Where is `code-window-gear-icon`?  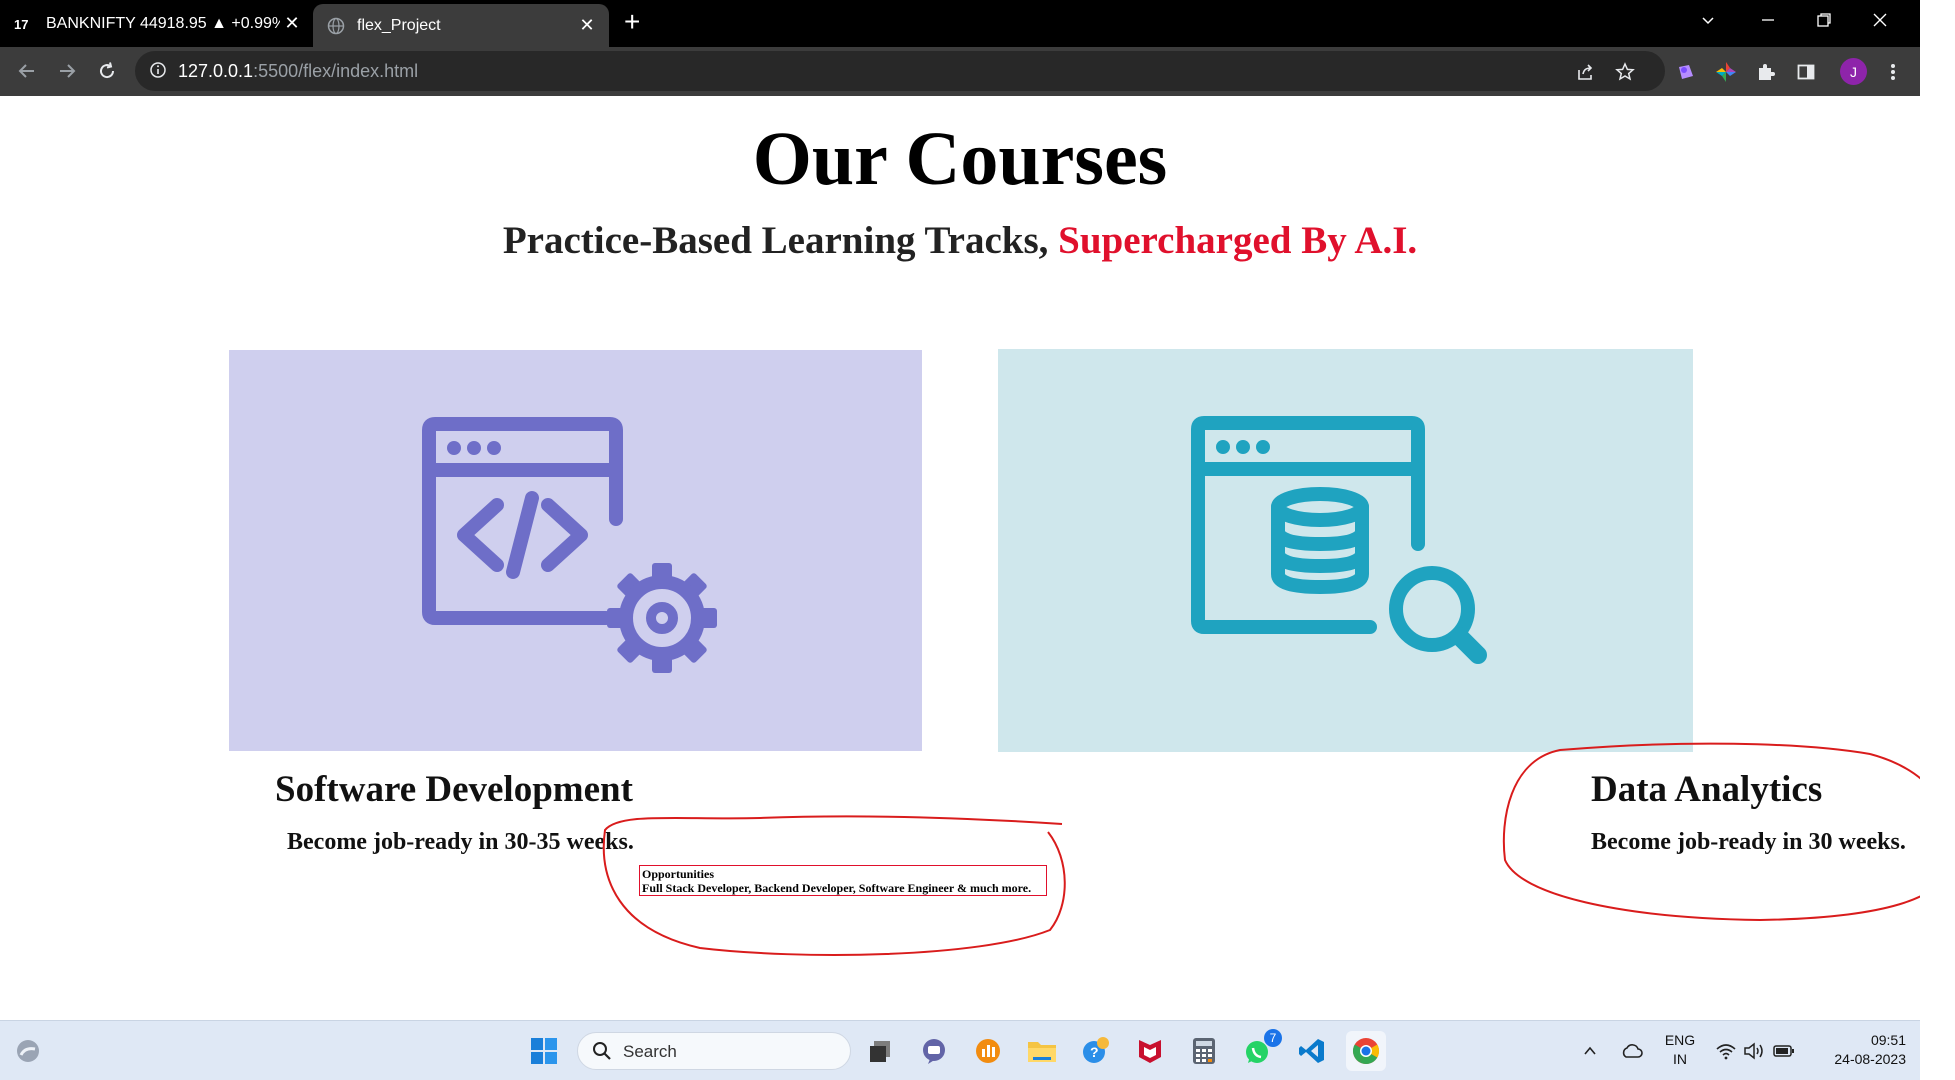
code-window-gear-icon is located at coordinates (569, 545).